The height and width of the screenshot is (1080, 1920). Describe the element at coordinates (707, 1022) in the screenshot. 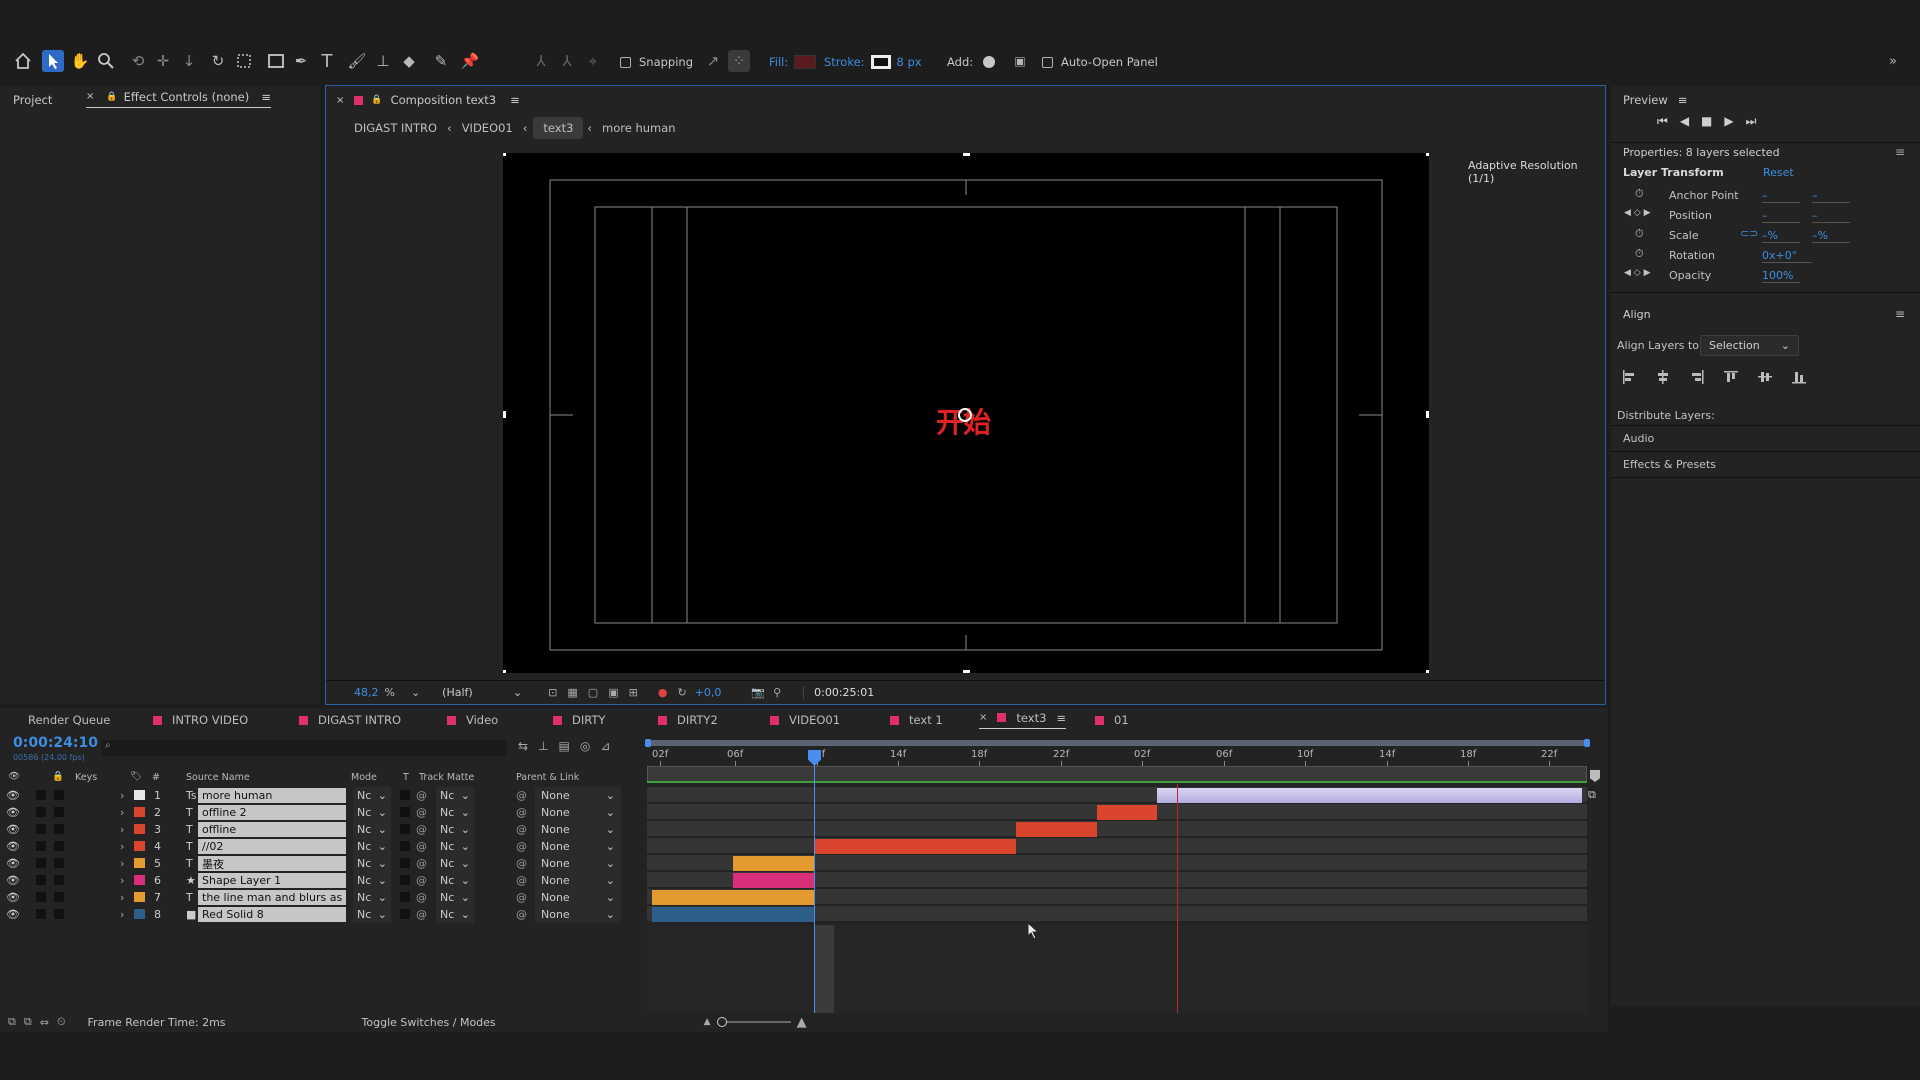

I see `zoom-out-icon: ▲` at that location.